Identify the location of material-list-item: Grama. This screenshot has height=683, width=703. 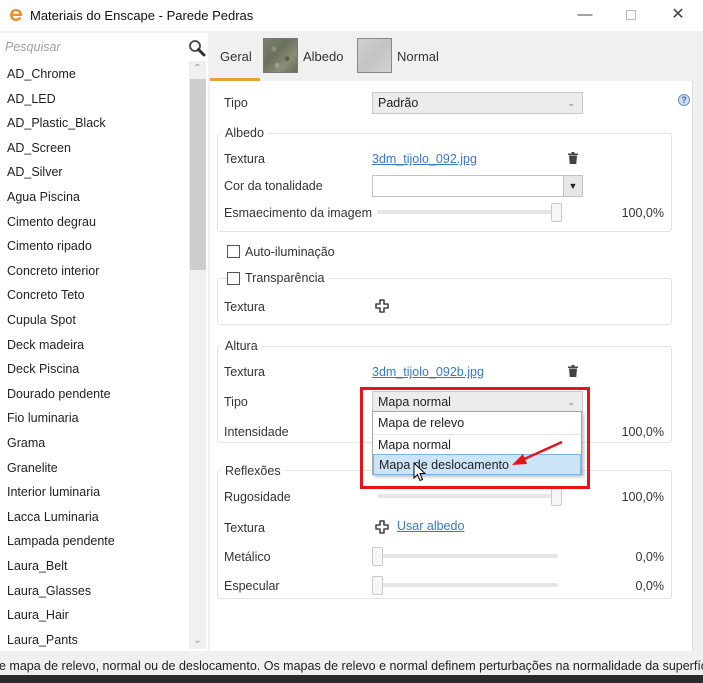
(26, 443).